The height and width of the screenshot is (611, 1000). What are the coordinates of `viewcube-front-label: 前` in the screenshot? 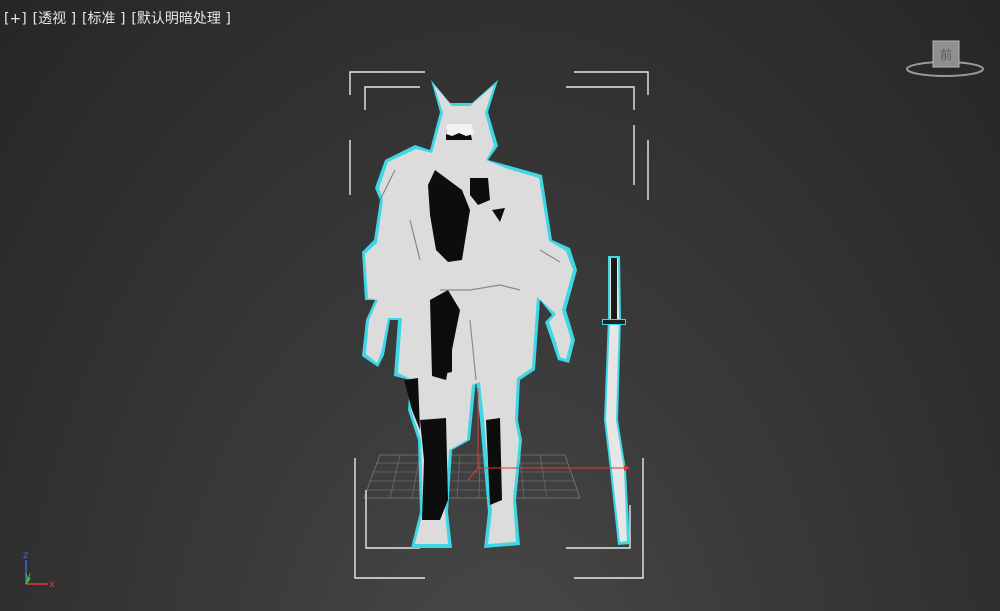 It's located at (946, 54).